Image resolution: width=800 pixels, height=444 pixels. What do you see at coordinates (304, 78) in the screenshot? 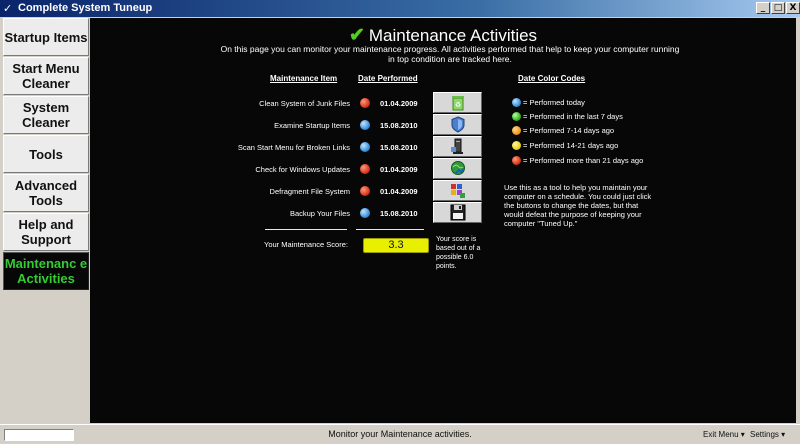
I see `column-header-item: Maintenance Item` at bounding box center [304, 78].